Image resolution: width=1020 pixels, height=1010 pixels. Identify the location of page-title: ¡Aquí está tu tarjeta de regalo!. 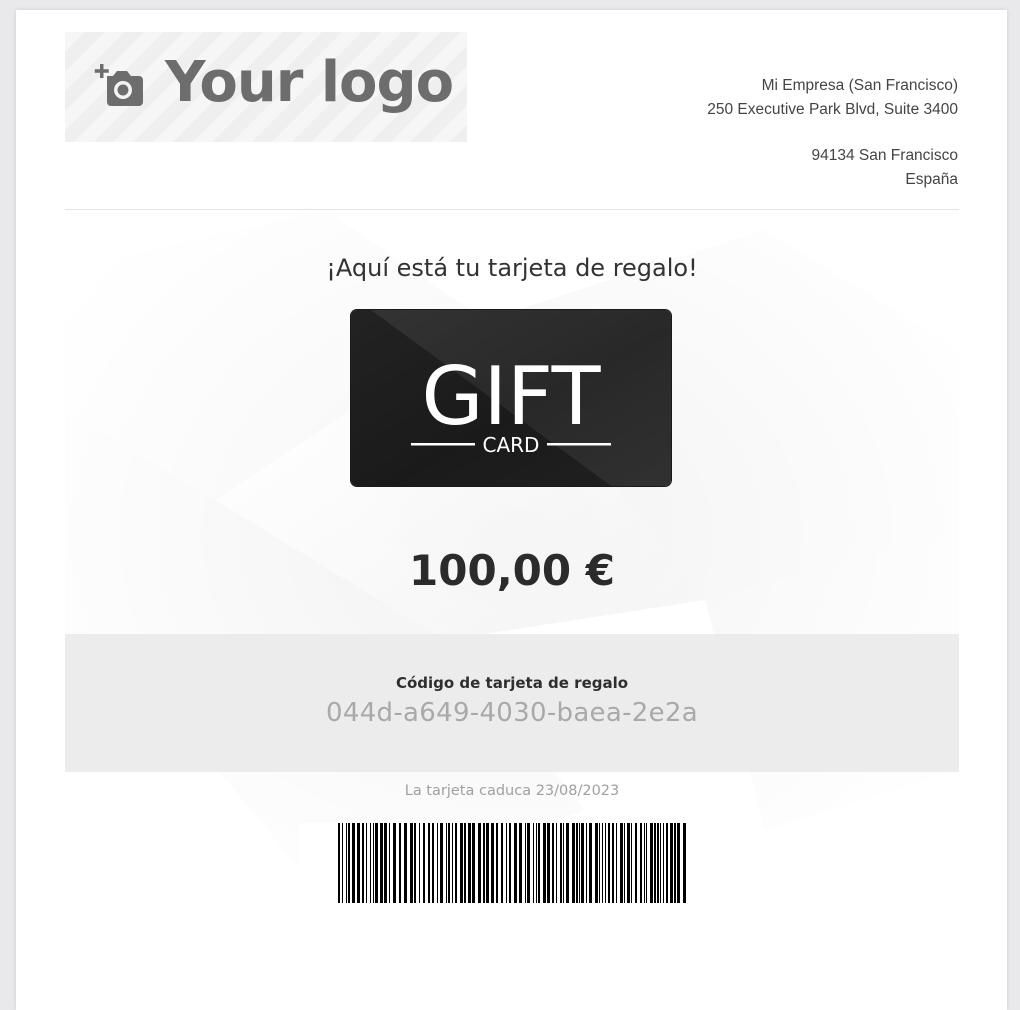
(512, 268).